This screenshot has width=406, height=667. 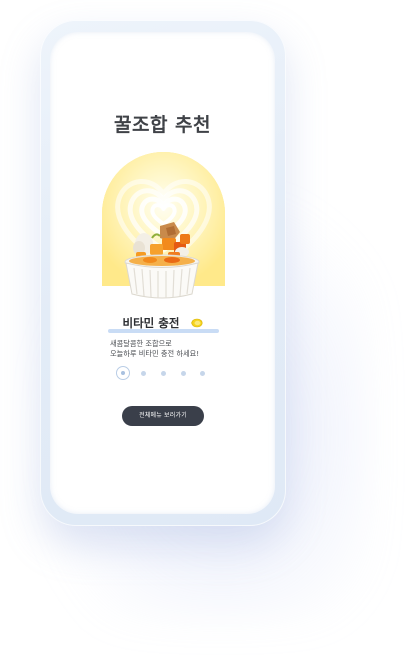 I want to click on description-line: 오늘하루 비타민 충전 하세요!, so click(x=155, y=353).